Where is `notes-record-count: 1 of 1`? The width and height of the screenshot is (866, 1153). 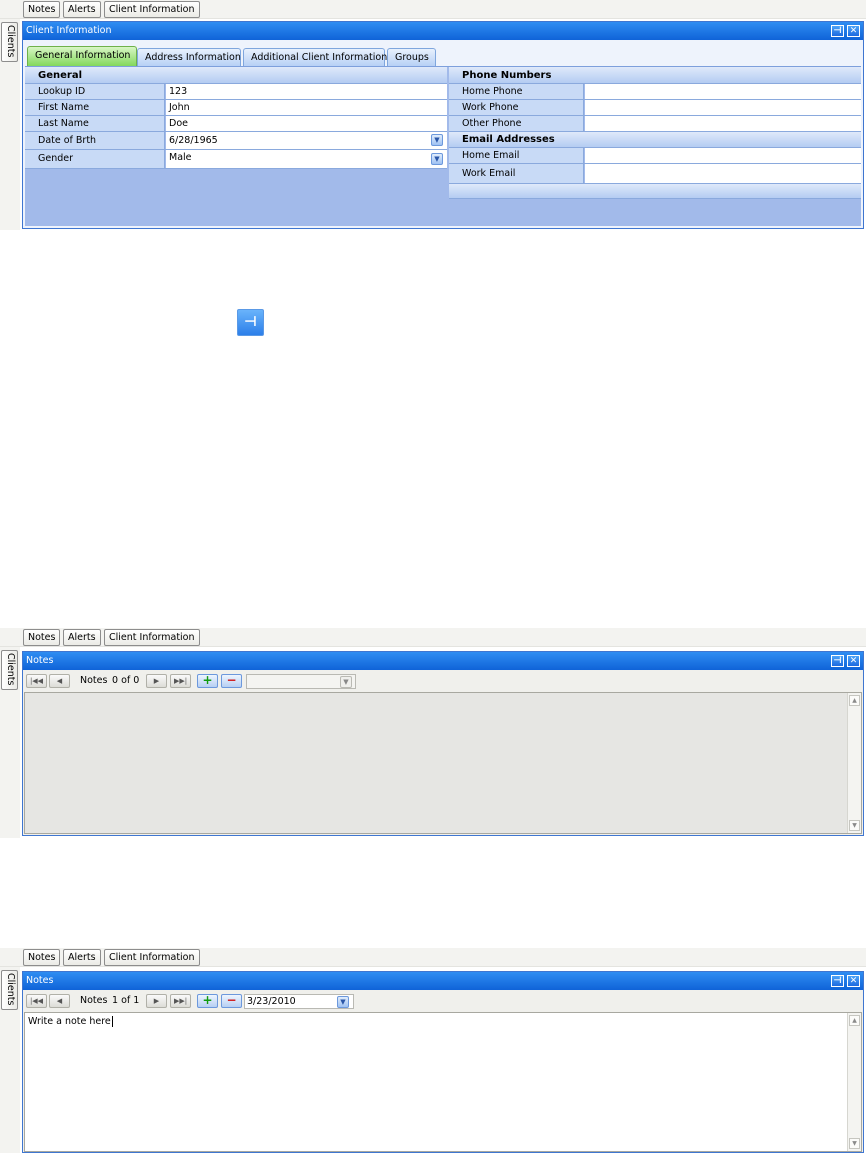 notes-record-count: 1 of 1 is located at coordinates (126, 1000).